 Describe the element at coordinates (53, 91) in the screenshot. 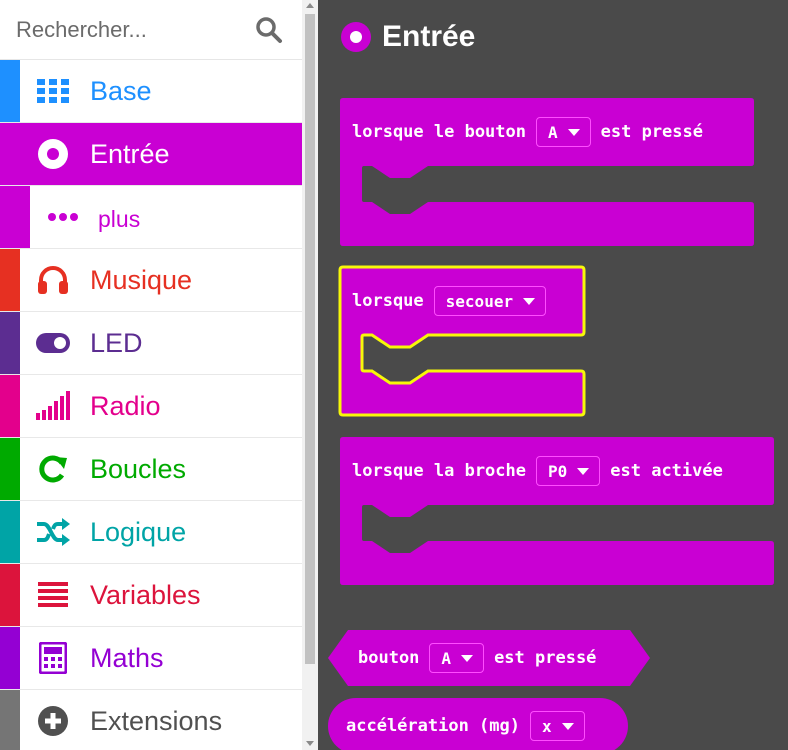

I see `grid-icon` at that location.